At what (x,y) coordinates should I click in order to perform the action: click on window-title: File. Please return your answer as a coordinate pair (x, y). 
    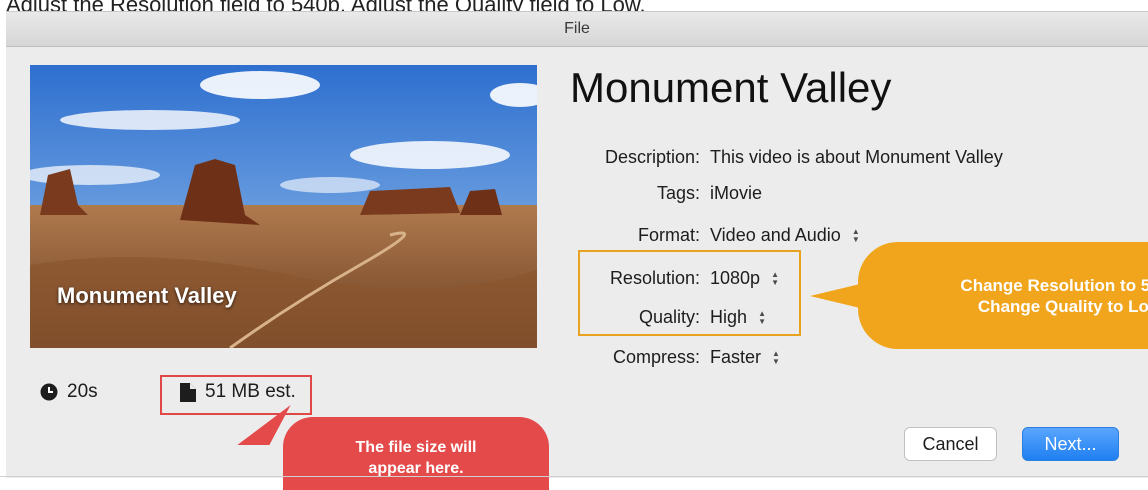
    Looking at the image, I should click on (577, 29).